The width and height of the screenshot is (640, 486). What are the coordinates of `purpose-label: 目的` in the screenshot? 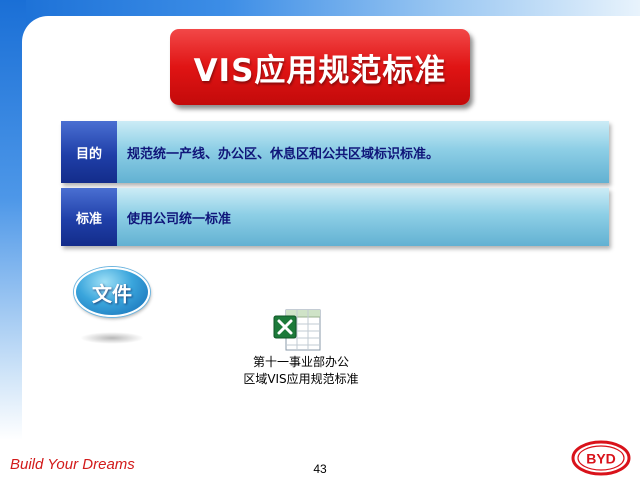 It's located at (89, 152).